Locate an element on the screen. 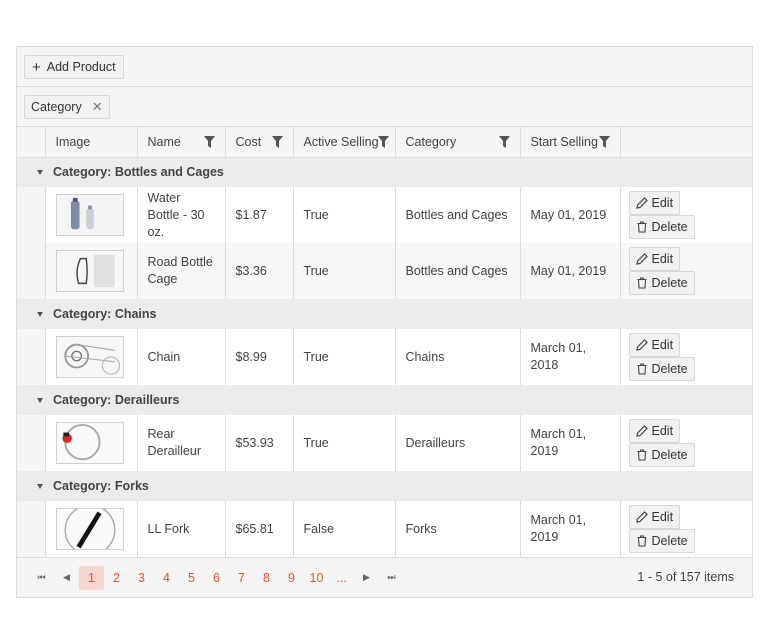  group-label: Category: Bottles and Cages is located at coordinates (138, 171).